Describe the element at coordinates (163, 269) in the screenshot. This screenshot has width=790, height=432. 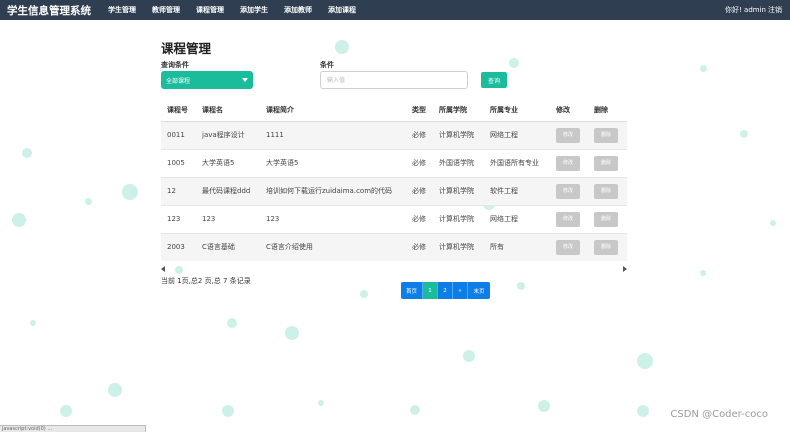
I see `scroll-left-arrow-icon` at that location.